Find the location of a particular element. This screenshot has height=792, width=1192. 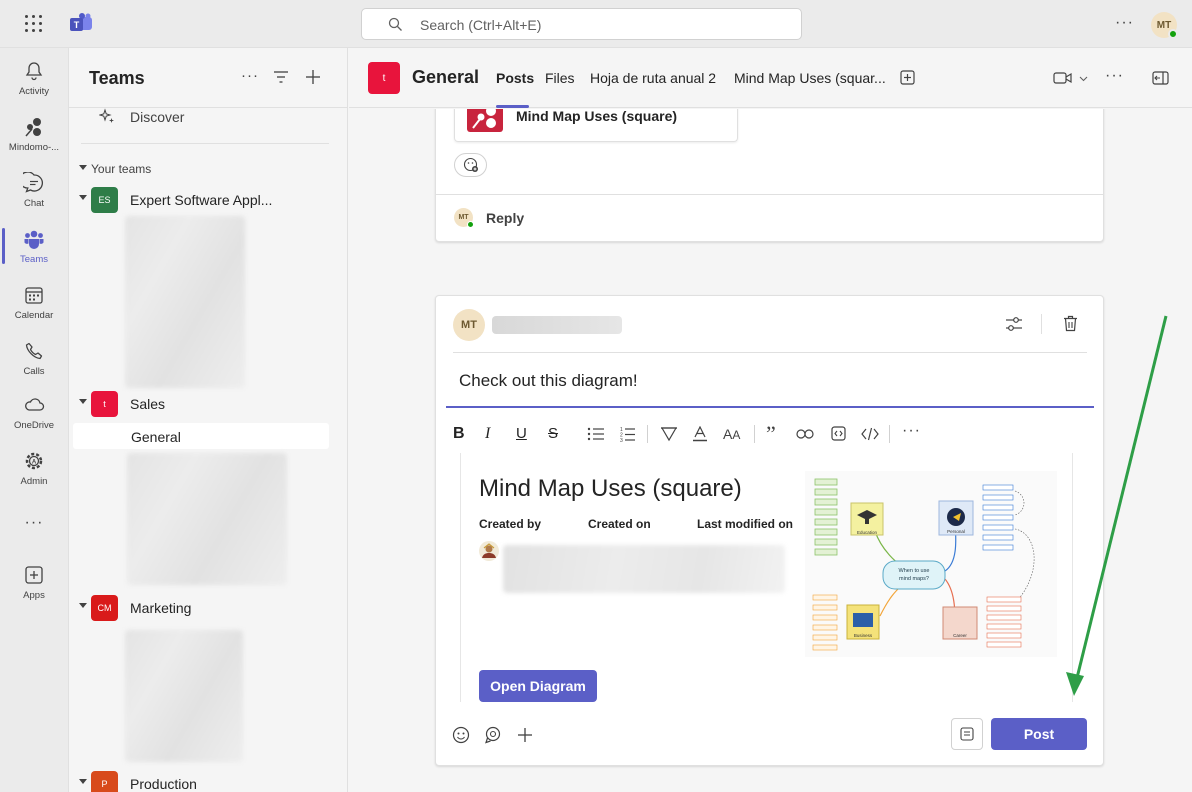

team-sales: t Sales is located at coordinates (208, 404).